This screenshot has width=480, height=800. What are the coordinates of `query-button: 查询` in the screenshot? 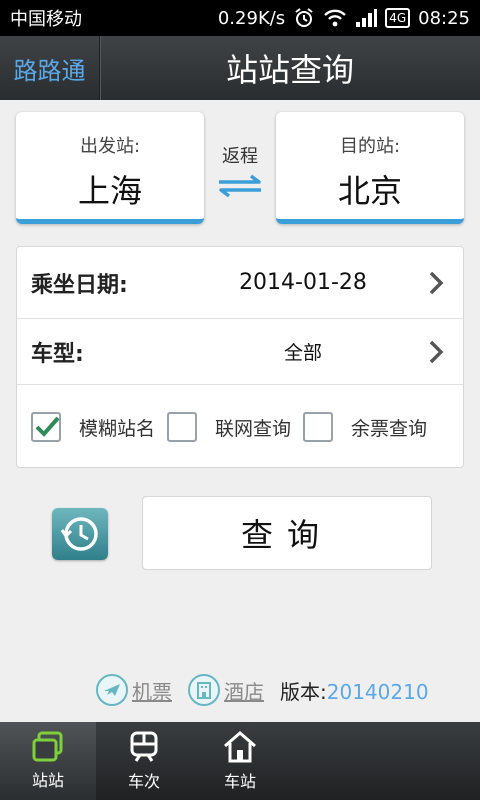 It's located at (287, 533).